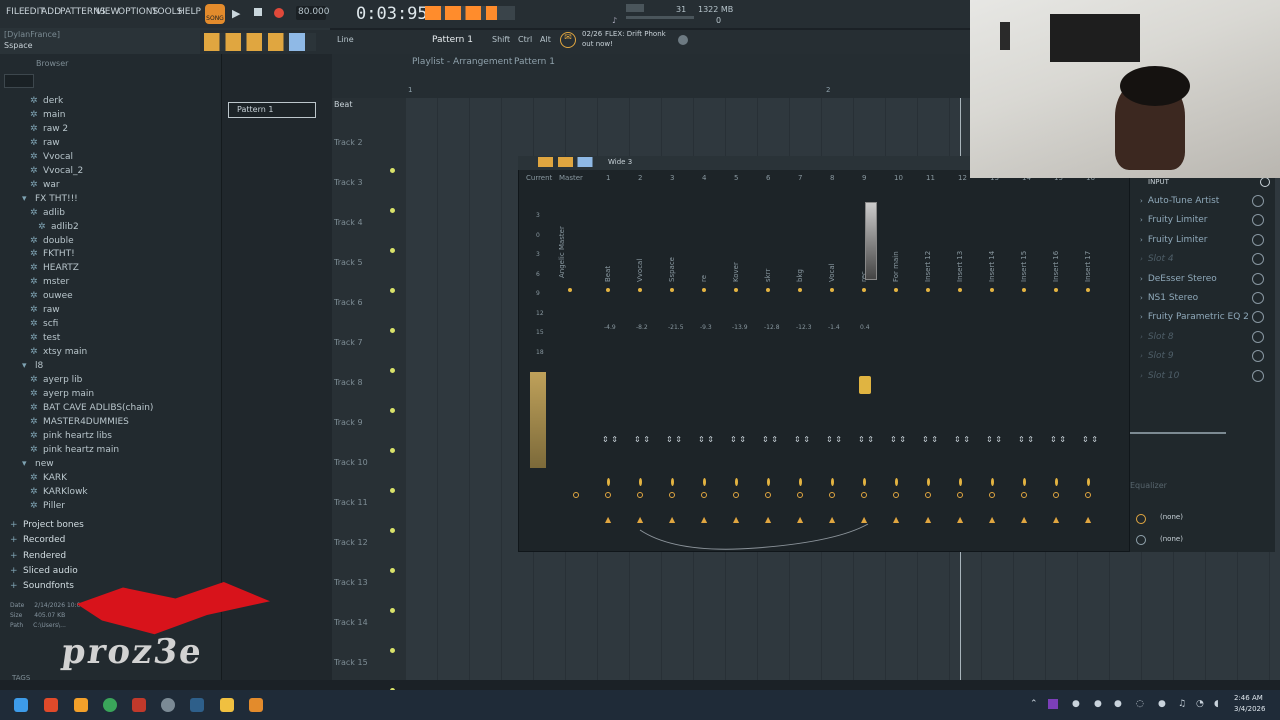 This screenshot has height=720, width=1280. What do you see at coordinates (1035, 704) in the screenshot?
I see `tray-chevron-icon: ⌃` at bounding box center [1035, 704].